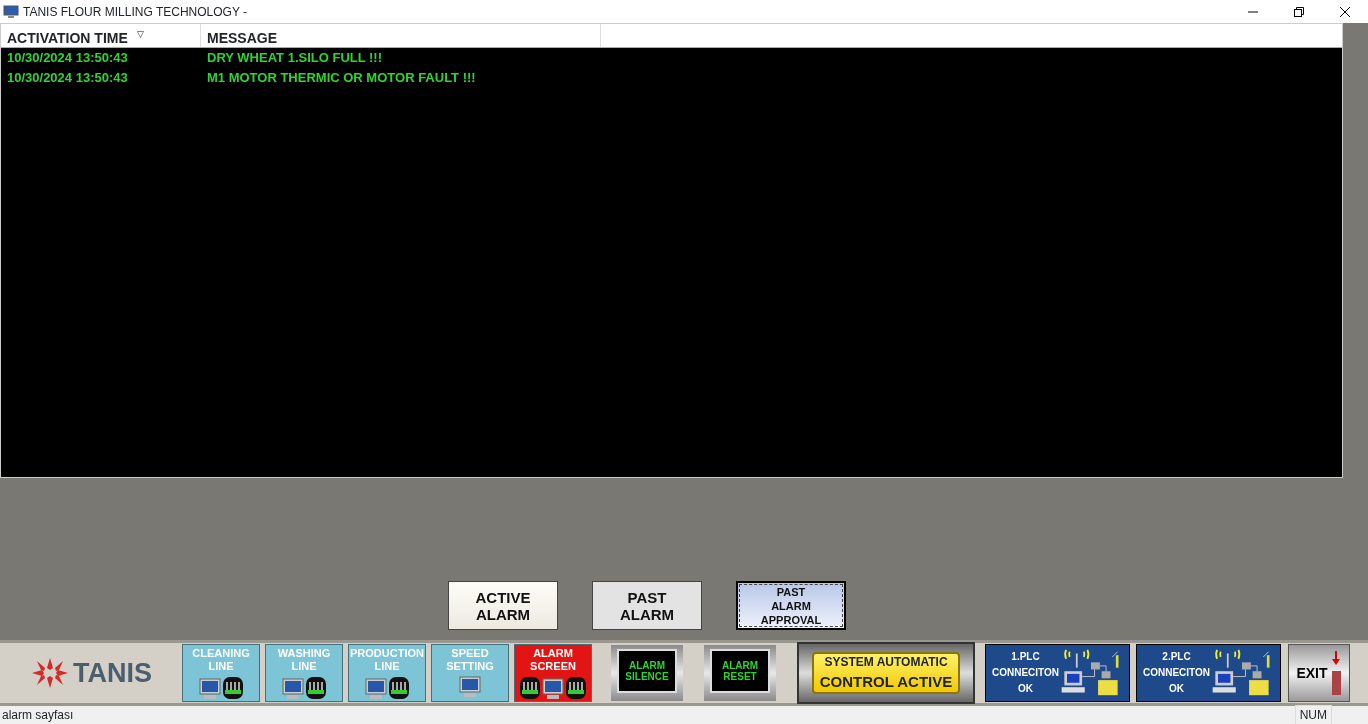 Image resolution: width=1368 pixels, height=724 pixels. I want to click on alarm-button: ALARM SILENCE, so click(647, 671).